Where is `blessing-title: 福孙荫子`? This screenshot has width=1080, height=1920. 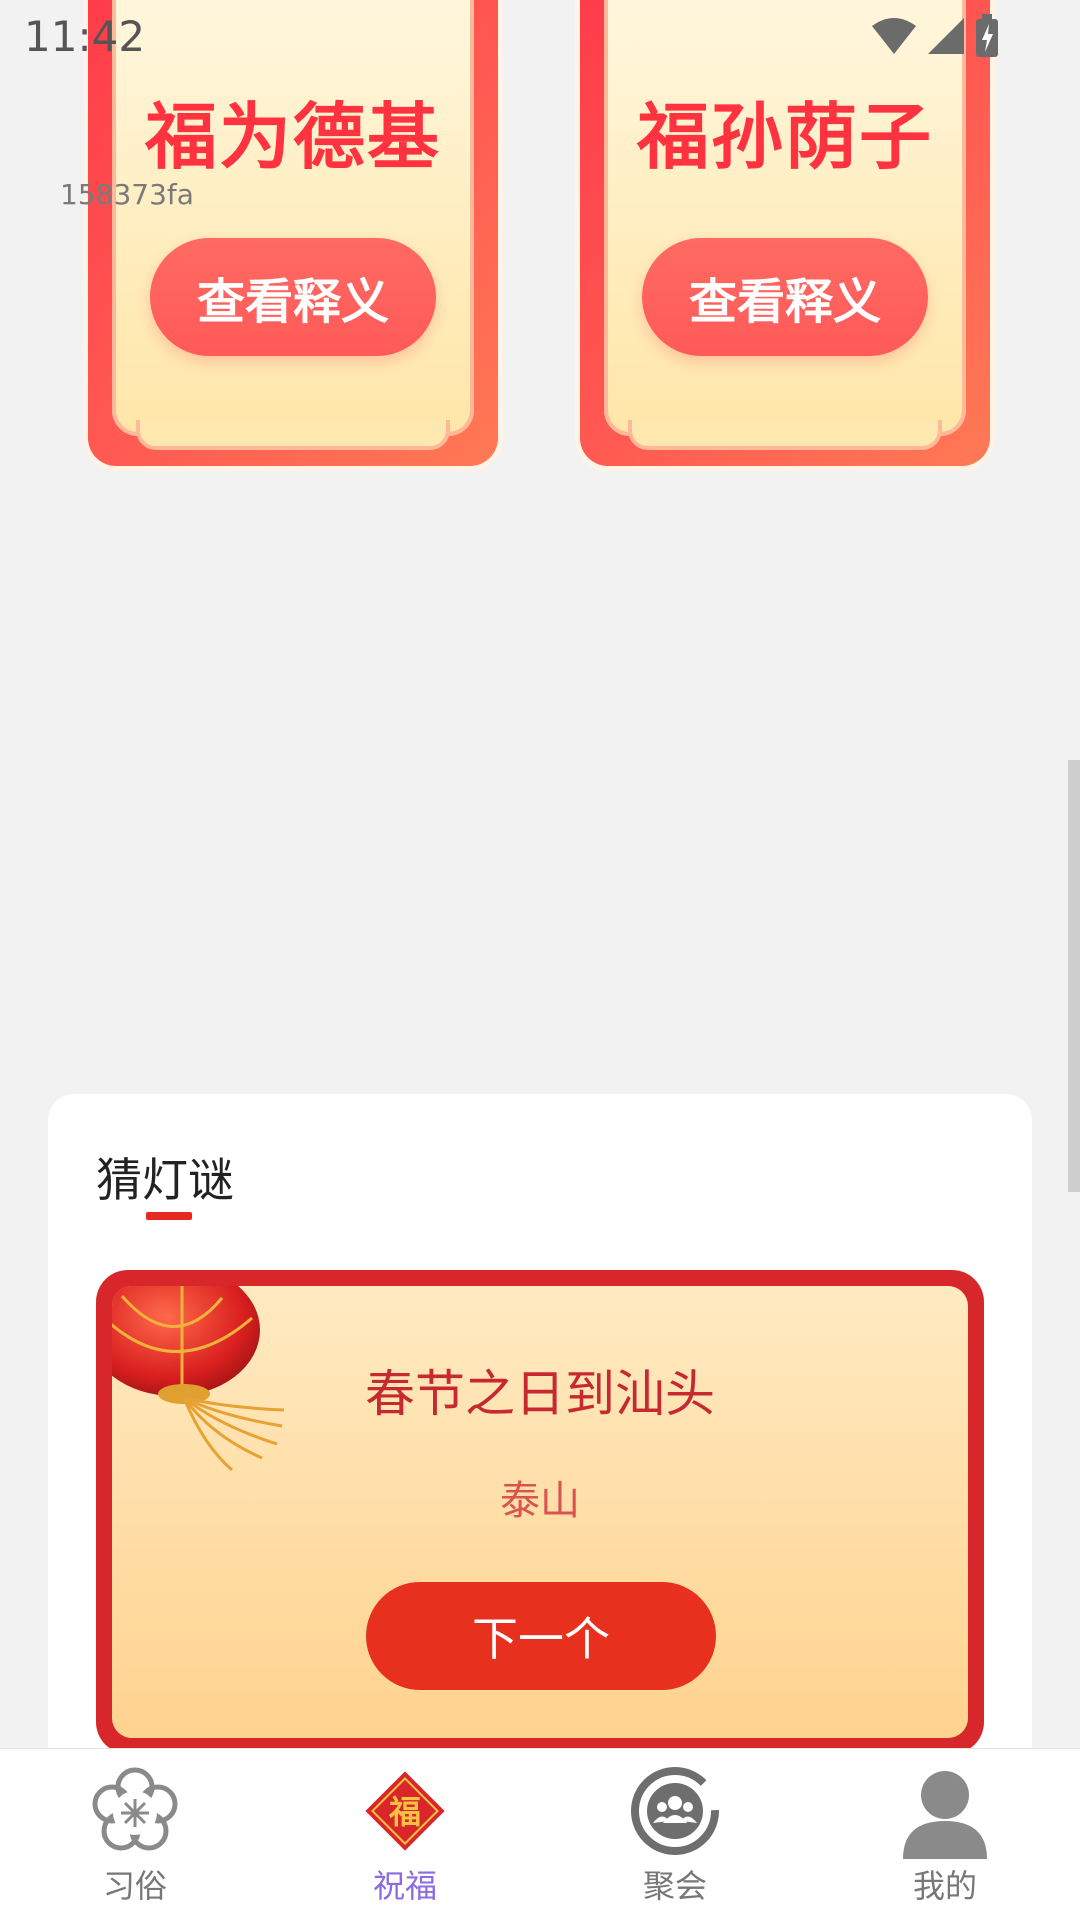
blessing-title: 福孙荫子 is located at coordinates (784, 137).